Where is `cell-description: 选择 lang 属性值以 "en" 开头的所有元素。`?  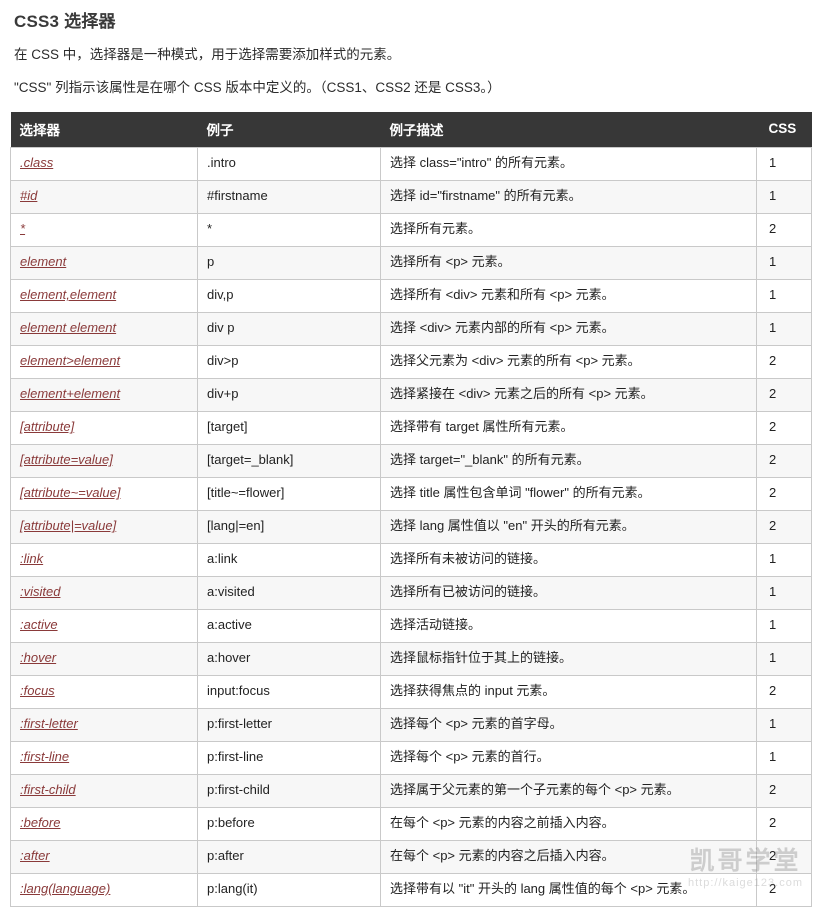
cell-description: 选择 lang 属性值以 "en" 开头的所有元素。 is located at coordinates (568, 526).